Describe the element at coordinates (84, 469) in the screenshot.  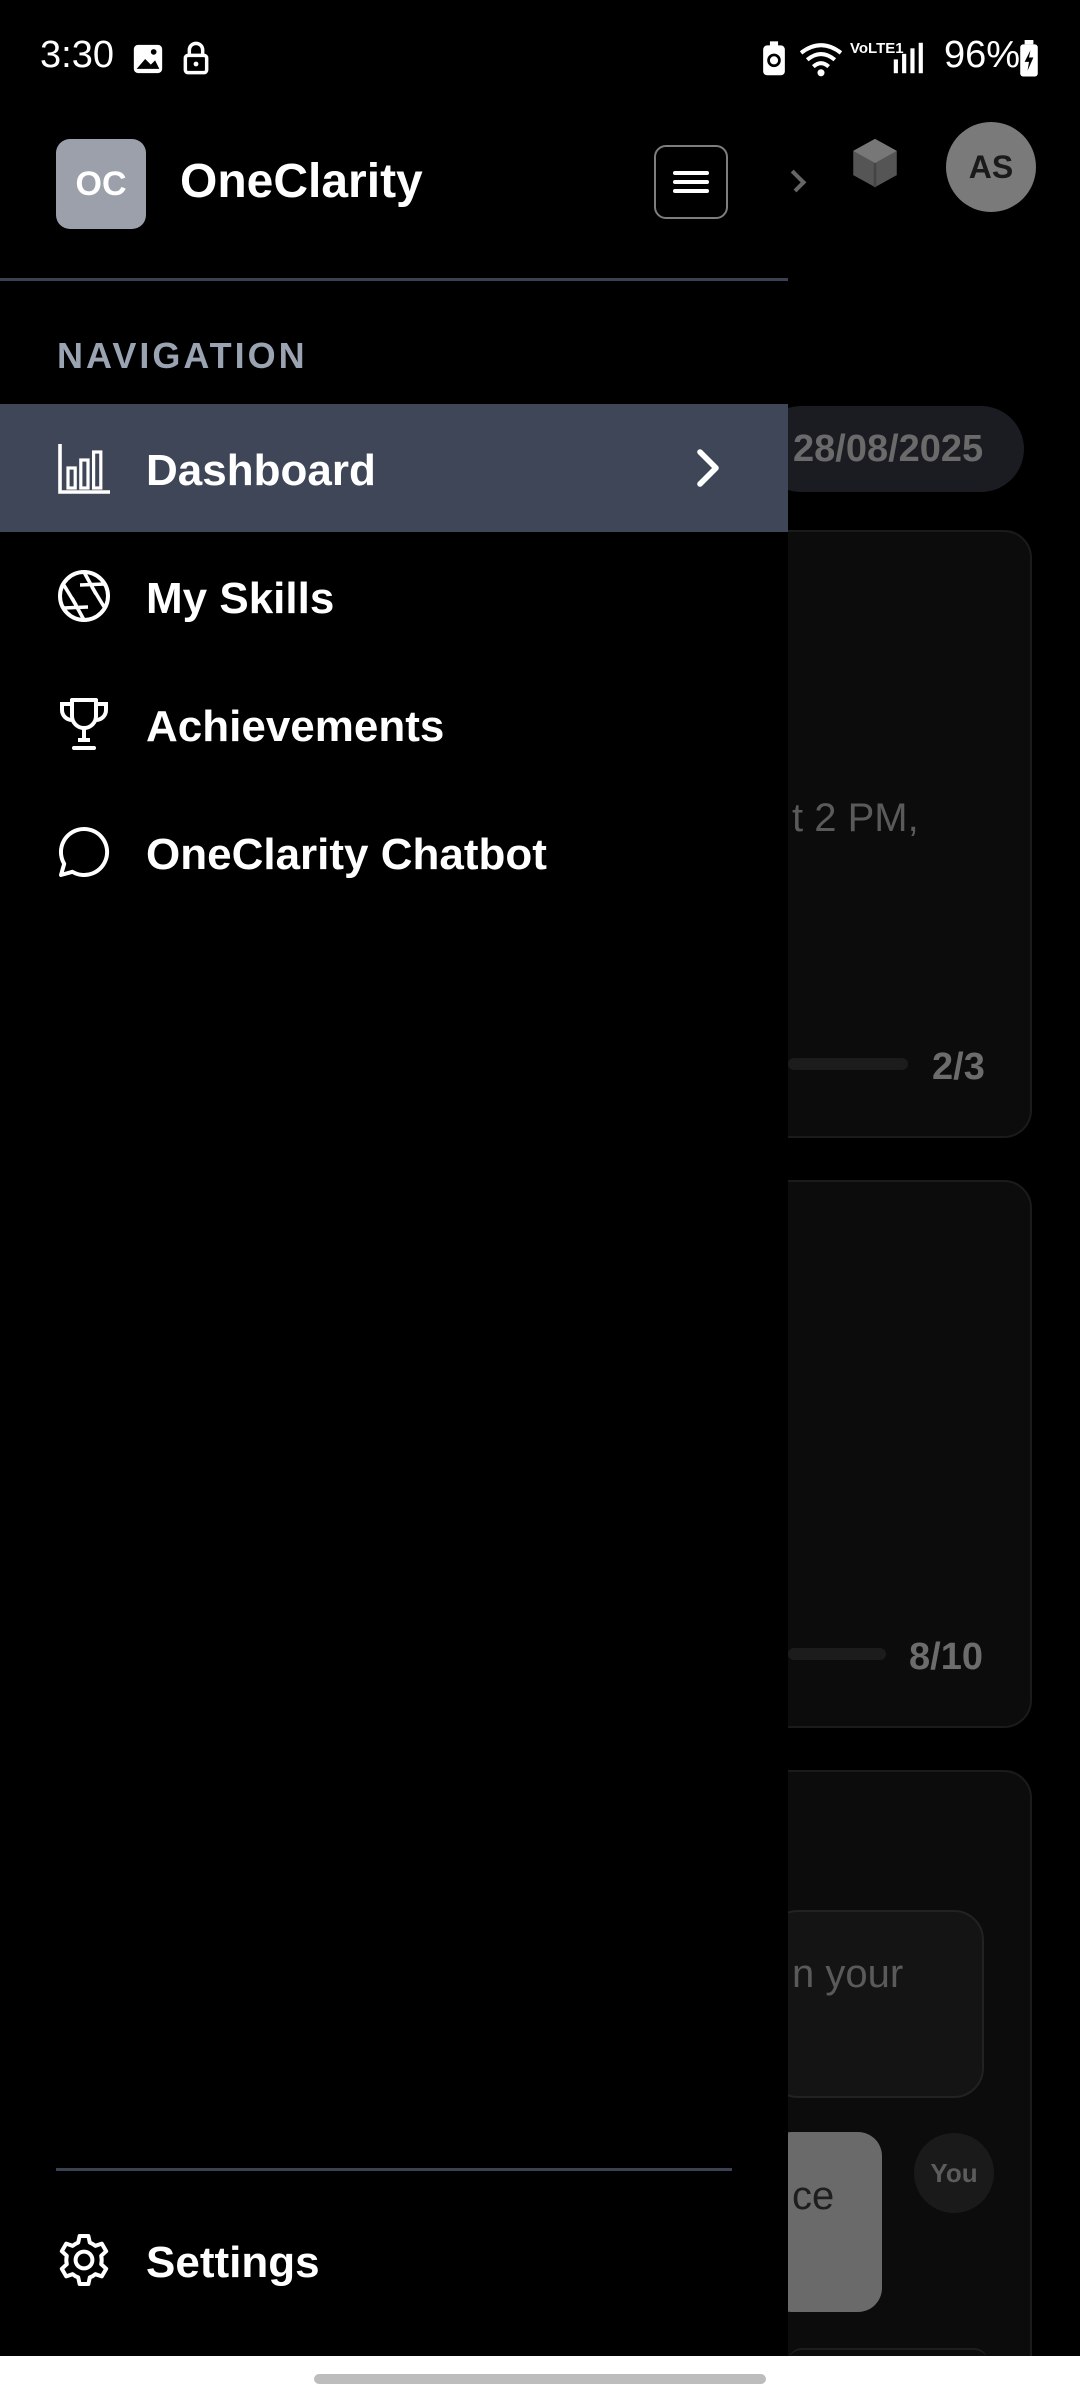
I see `bar-chart-icon` at that location.